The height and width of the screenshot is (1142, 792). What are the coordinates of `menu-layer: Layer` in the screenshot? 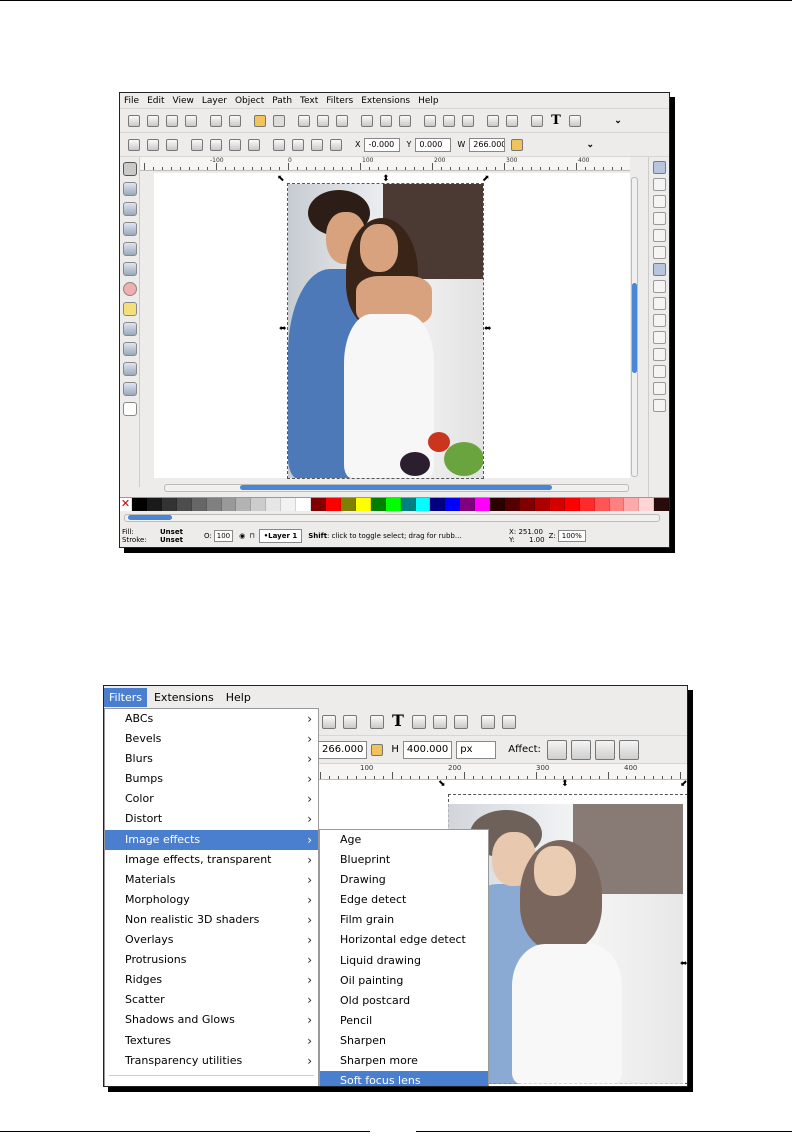 It's located at (214, 101).